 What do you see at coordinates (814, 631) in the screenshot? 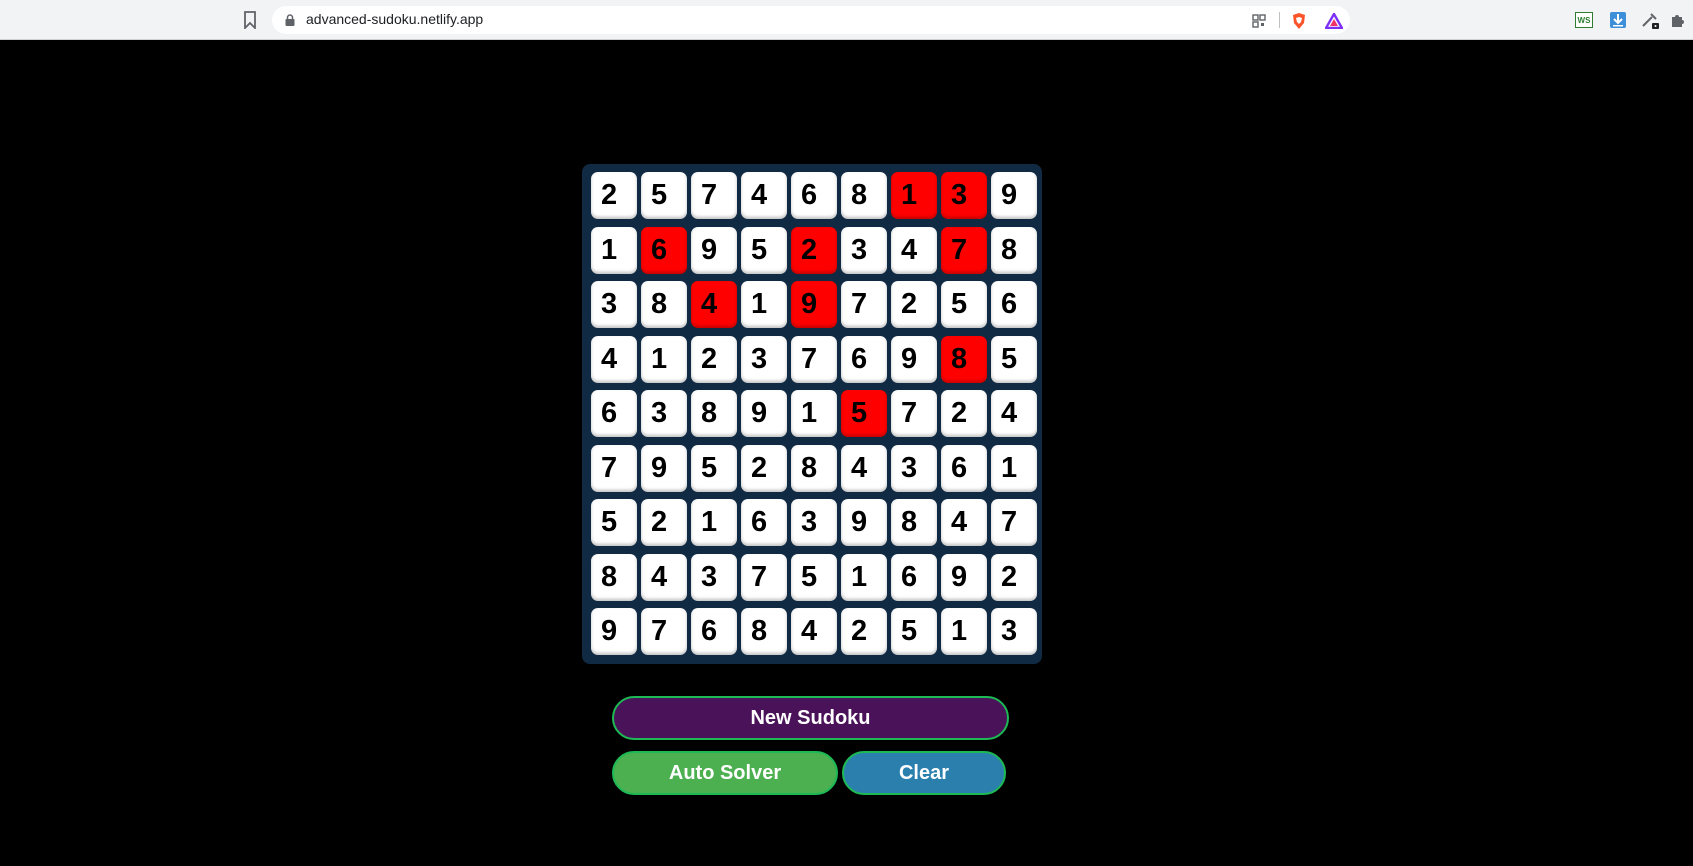
I see `sudoku-cell-r9c5: 4` at bounding box center [814, 631].